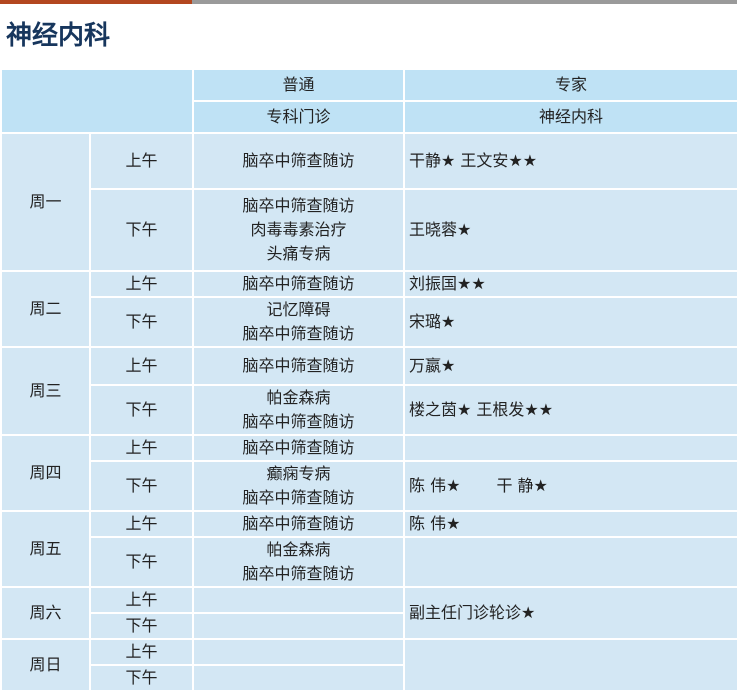 Image resolution: width=737 pixels, height=692 pixels. I want to click on expert-item: 王晓蓉★, so click(440, 229).